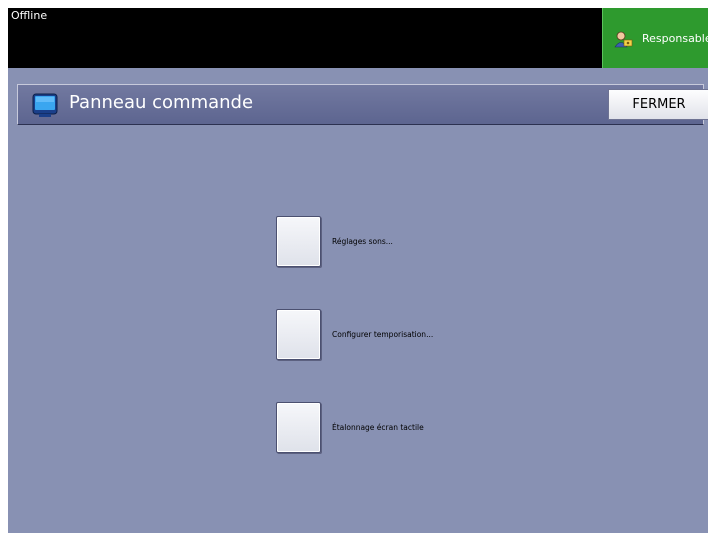 The width and height of the screenshot is (708, 533). I want to click on timeout-settings-button, so click(298, 334).